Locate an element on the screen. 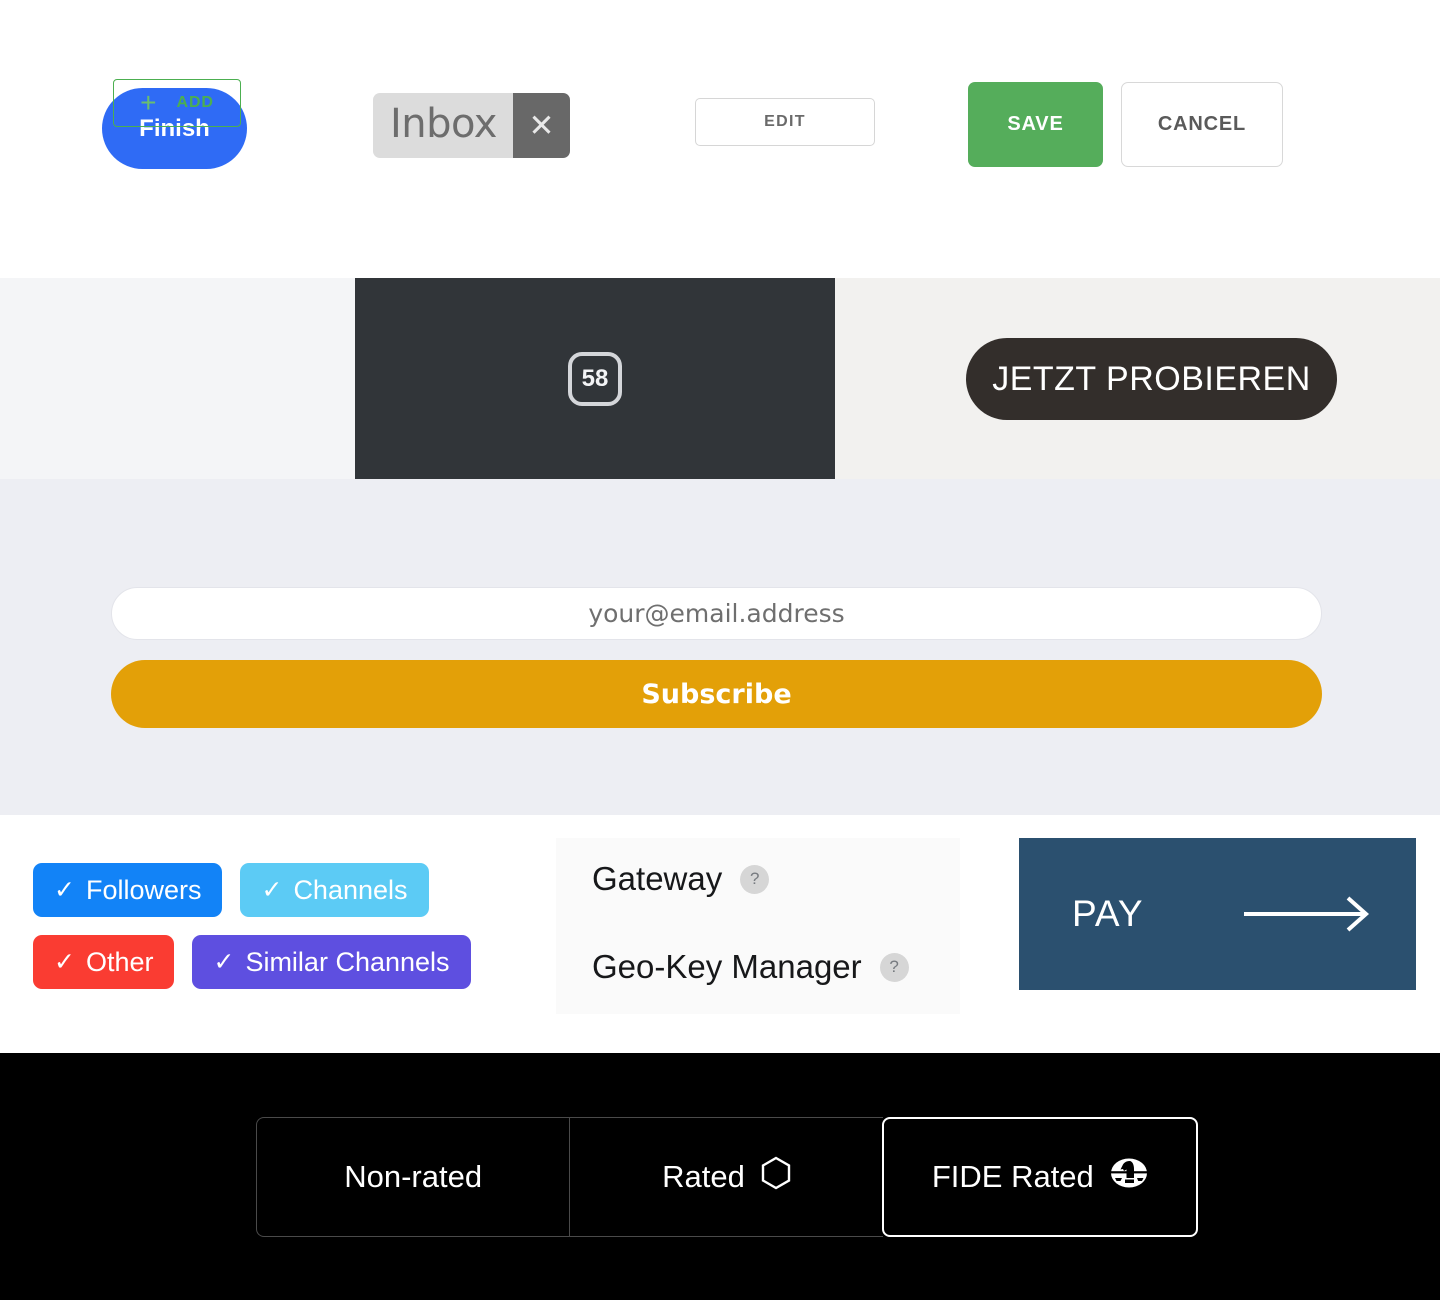 This screenshot has width=1440, height=1300. pay-button-label: PAY is located at coordinates (1108, 913).